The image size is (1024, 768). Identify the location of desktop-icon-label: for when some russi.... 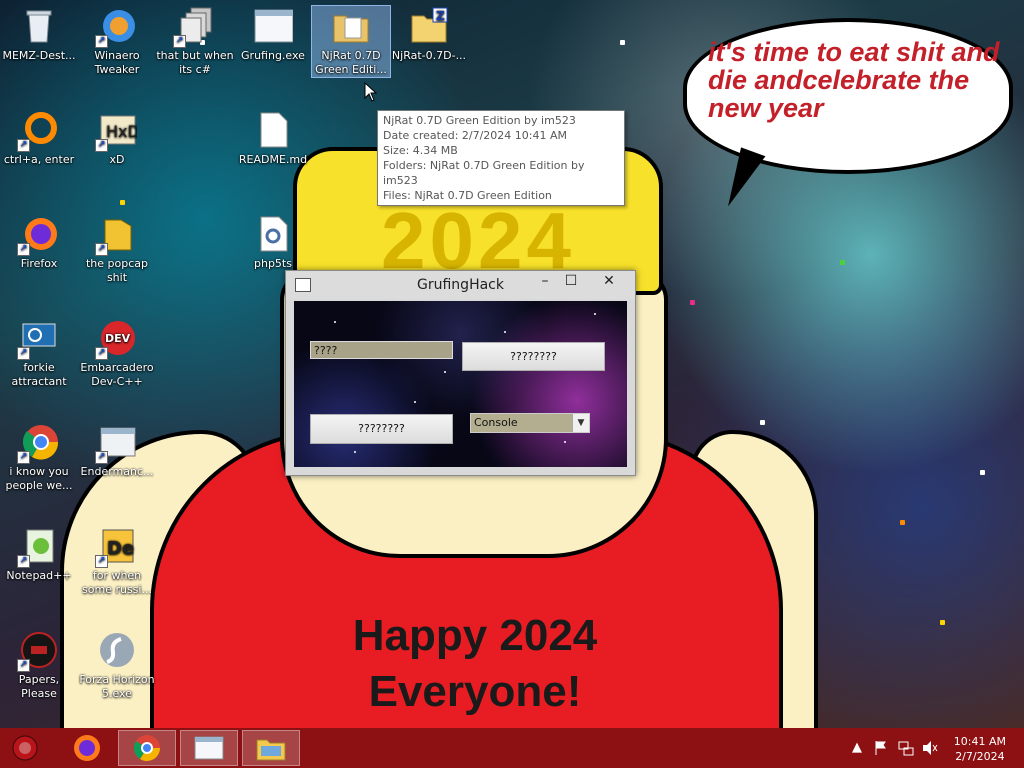
(117, 582).